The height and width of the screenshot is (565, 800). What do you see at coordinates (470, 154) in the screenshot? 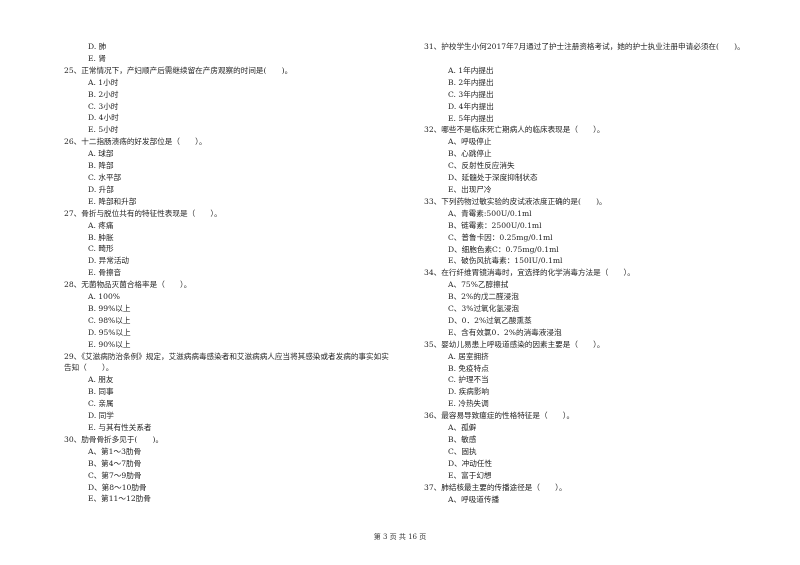
I see `option: B、心跳停止` at bounding box center [470, 154].